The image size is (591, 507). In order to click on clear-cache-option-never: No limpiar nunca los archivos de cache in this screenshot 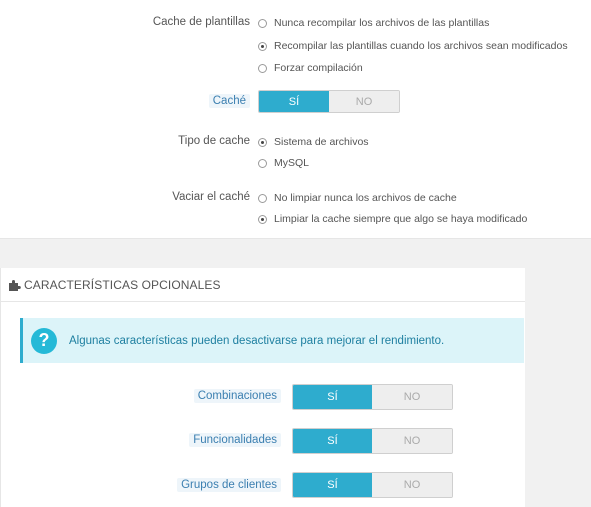, I will do `click(357, 198)`.